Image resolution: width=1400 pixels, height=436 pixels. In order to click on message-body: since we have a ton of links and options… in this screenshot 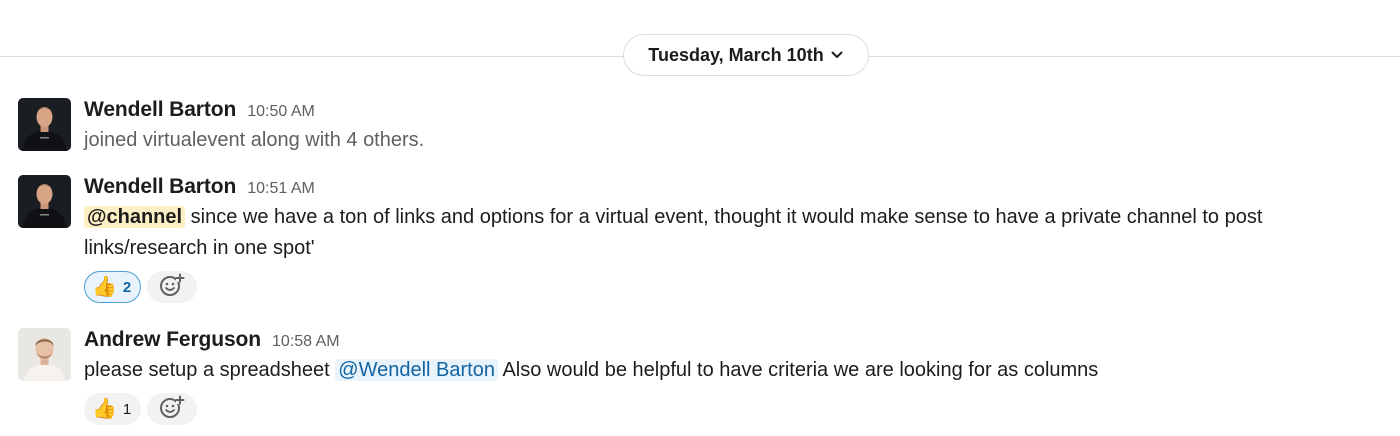, I will do `click(673, 232)`.